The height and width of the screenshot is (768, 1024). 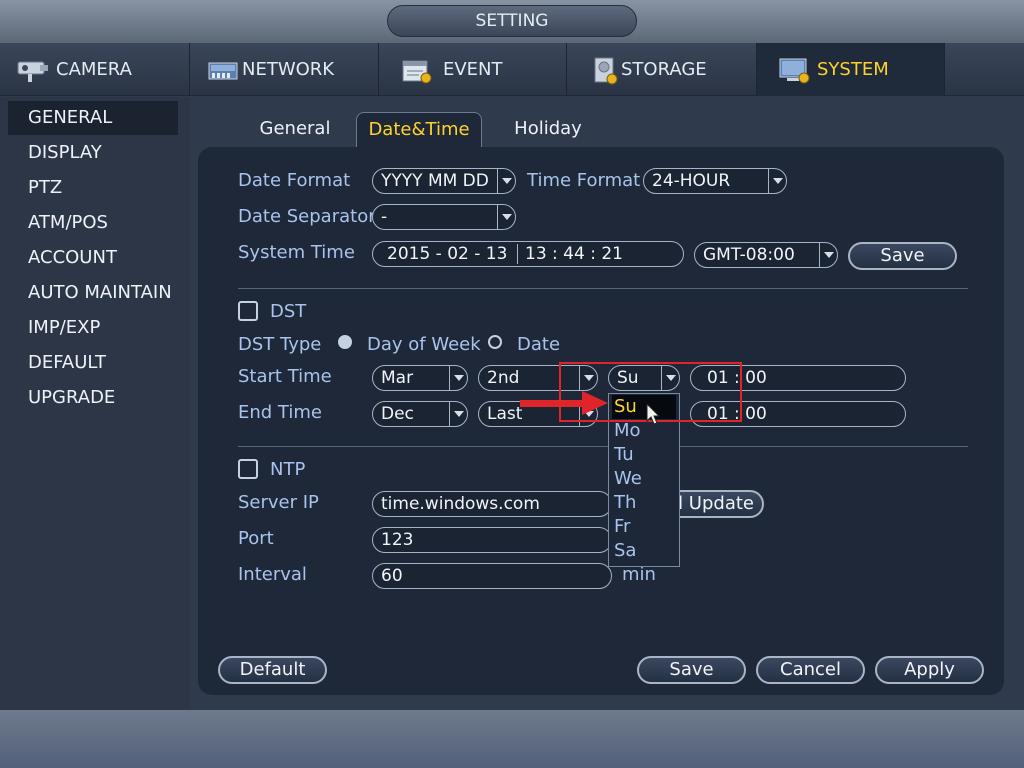 I want to click on time-format-label: Time Format, so click(x=584, y=180).